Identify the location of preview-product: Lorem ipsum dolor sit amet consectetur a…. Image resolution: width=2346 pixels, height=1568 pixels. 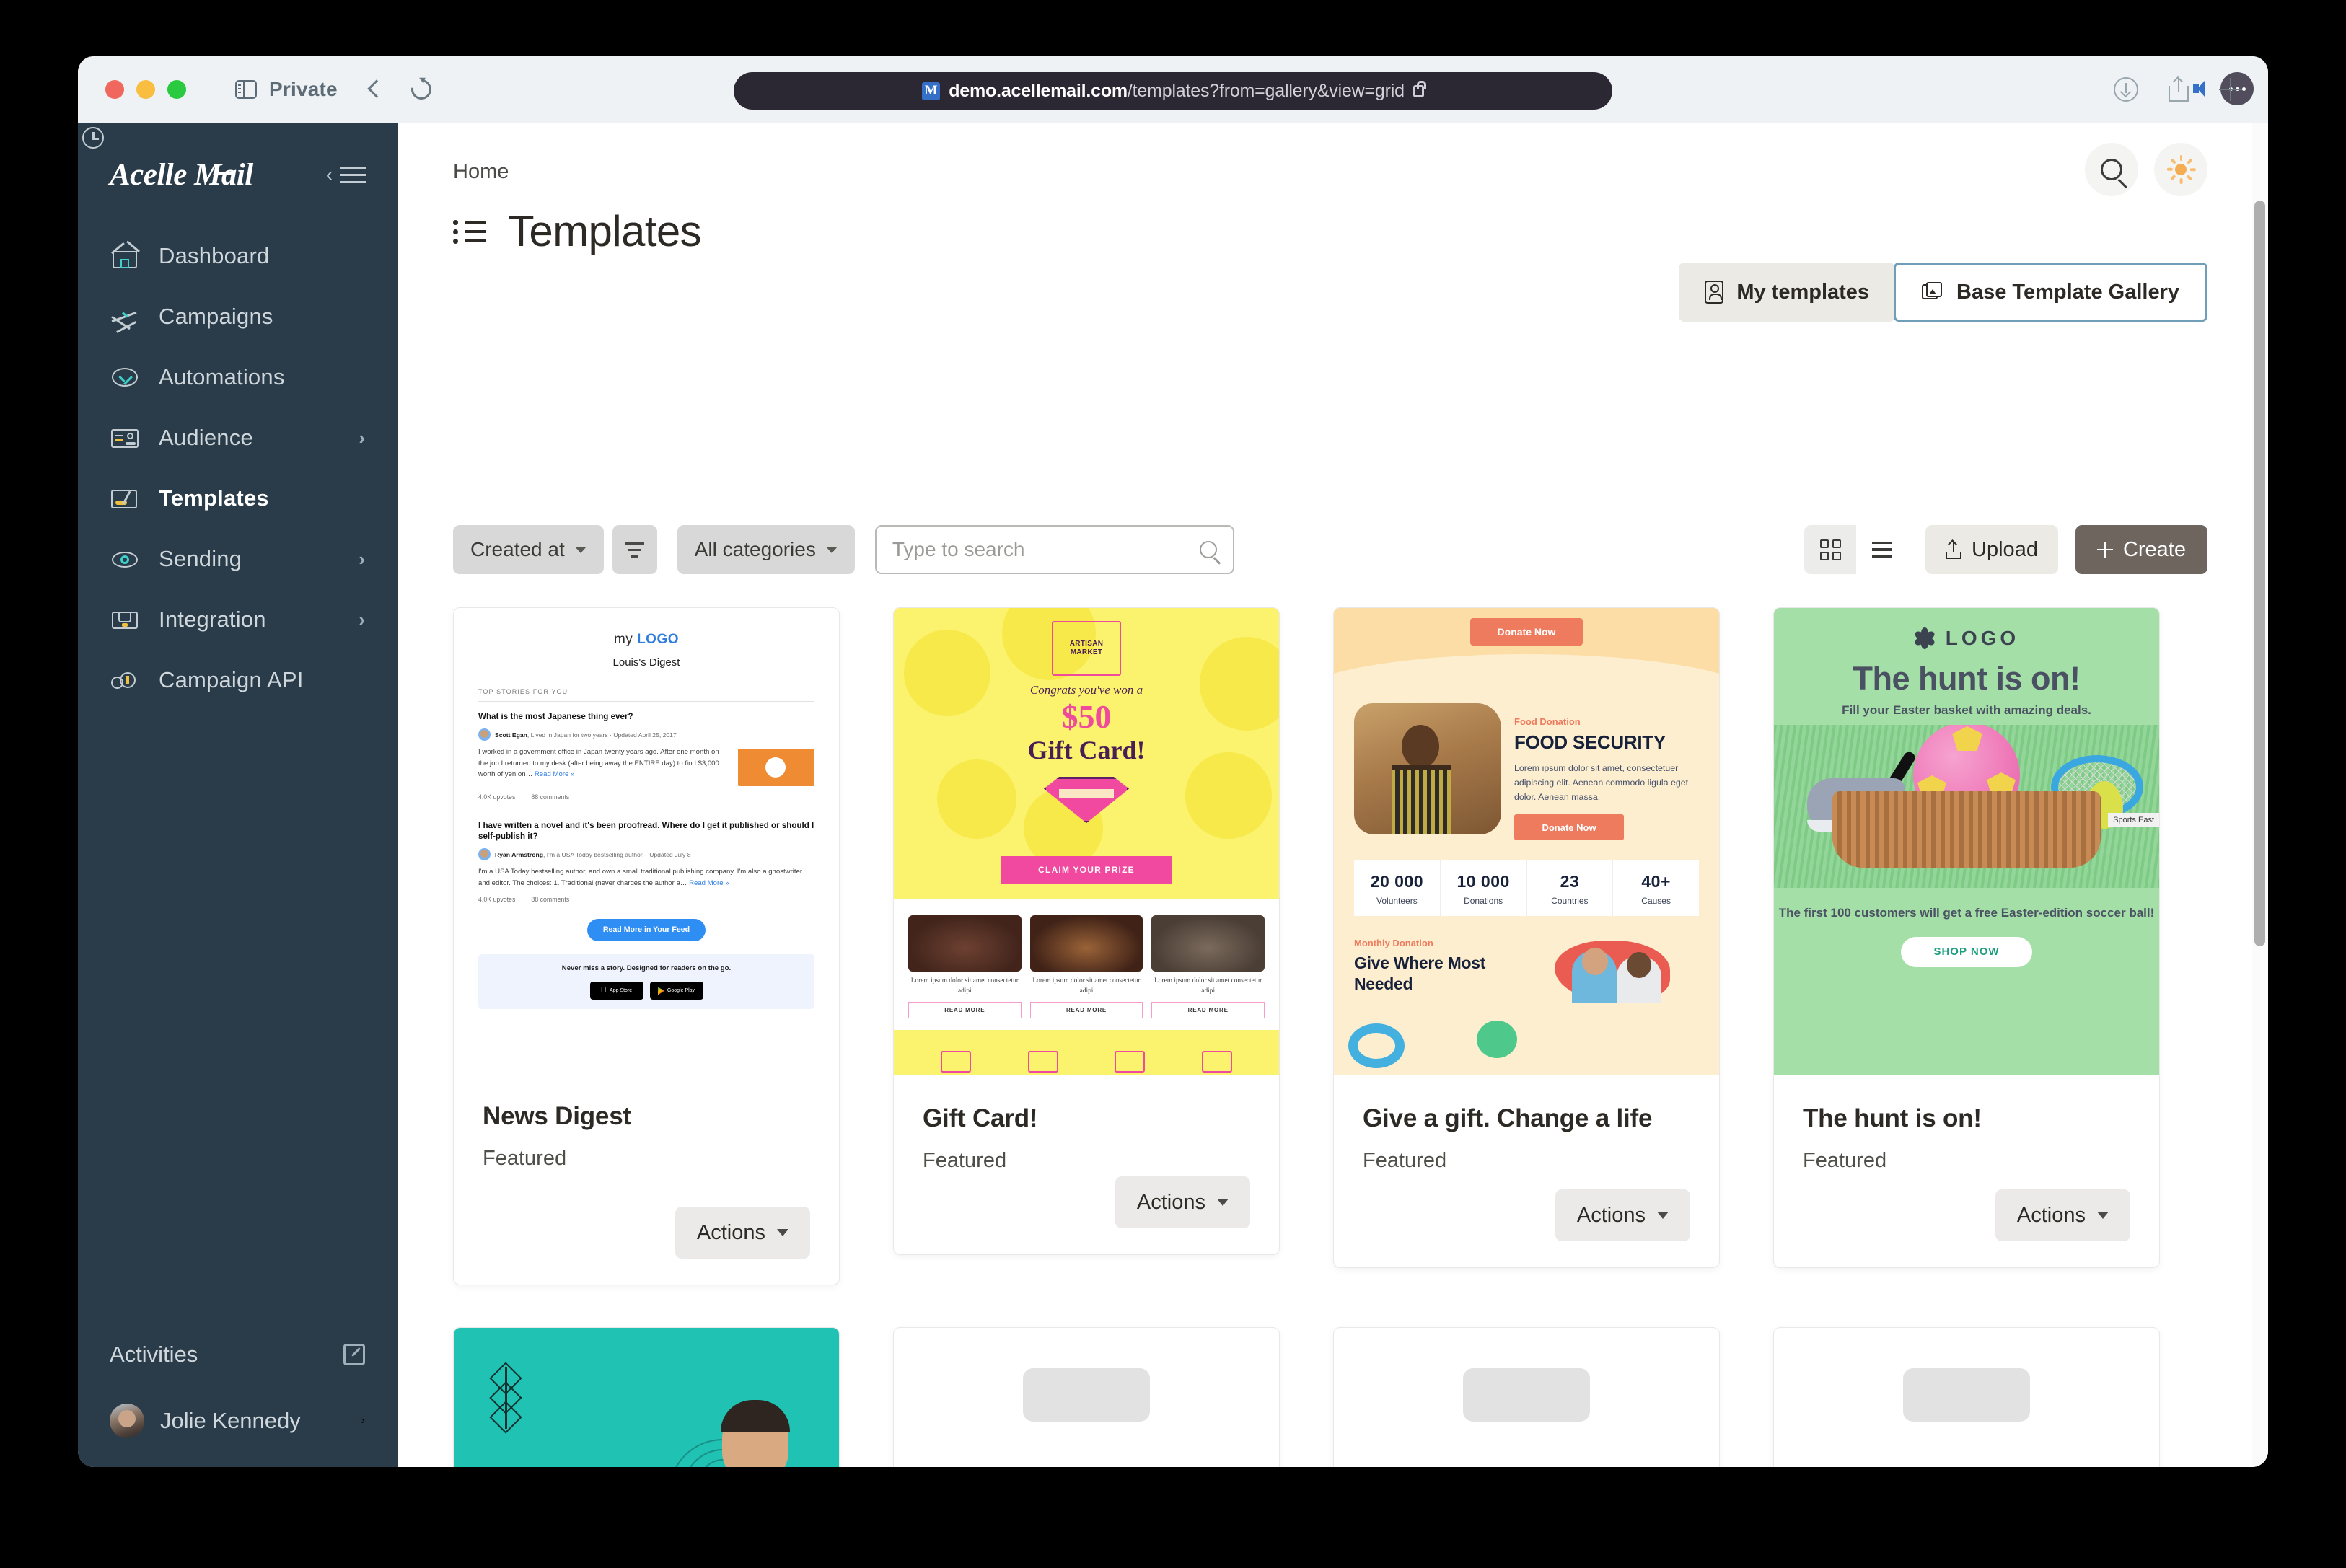
(965, 967).